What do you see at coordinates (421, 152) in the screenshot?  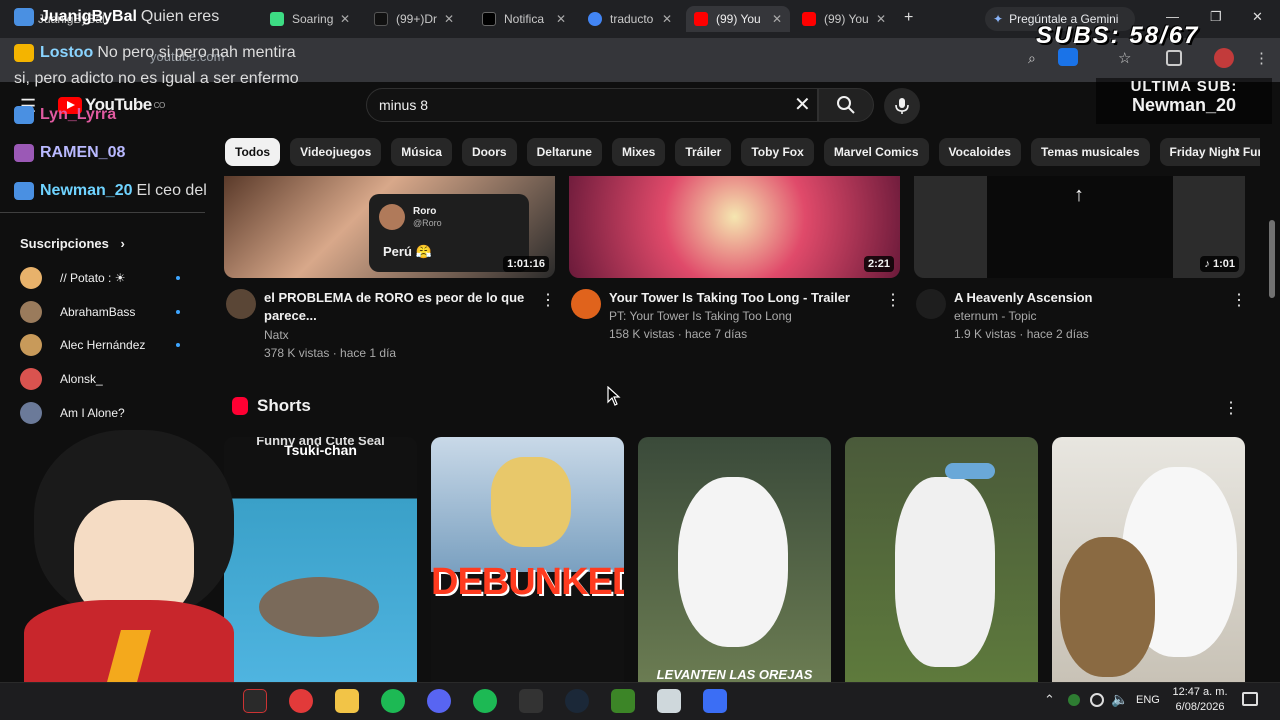 I see `chip-musica: Música` at bounding box center [421, 152].